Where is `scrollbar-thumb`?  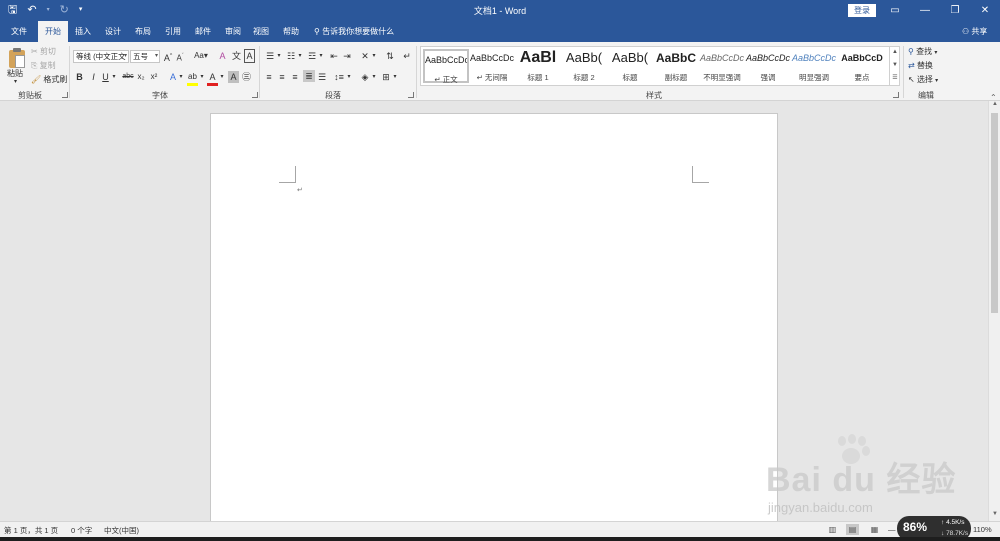 scrollbar-thumb is located at coordinates (994, 213).